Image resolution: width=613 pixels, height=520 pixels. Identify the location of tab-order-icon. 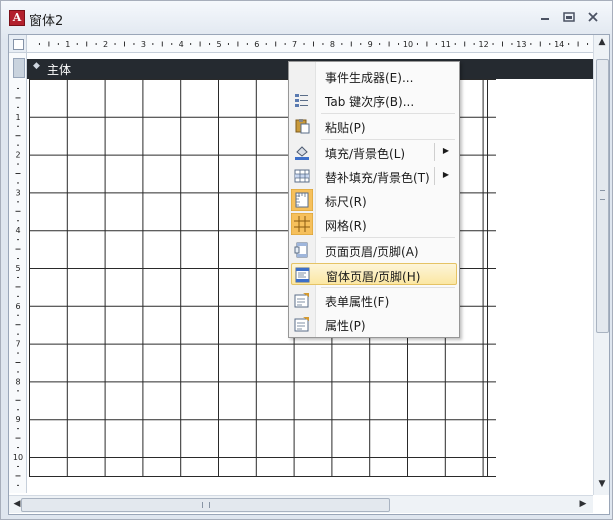
(301, 100).